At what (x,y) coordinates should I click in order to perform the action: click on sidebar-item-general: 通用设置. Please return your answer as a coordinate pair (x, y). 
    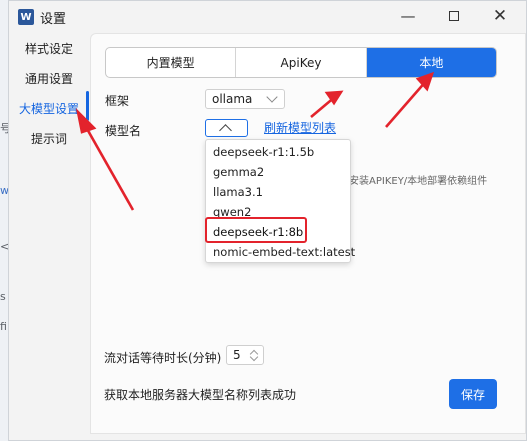
    Looking at the image, I should click on (49, 78).